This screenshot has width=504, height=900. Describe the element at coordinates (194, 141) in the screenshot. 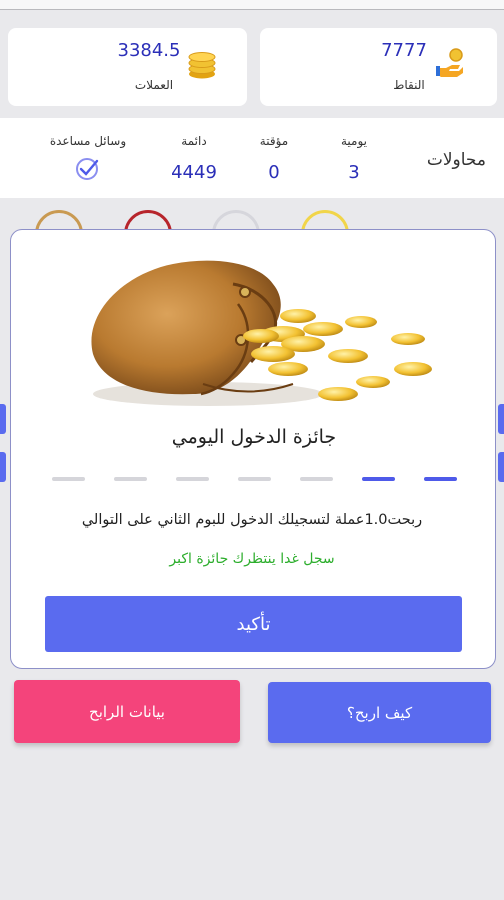

I see `permanent-label: دائمة` at that location.